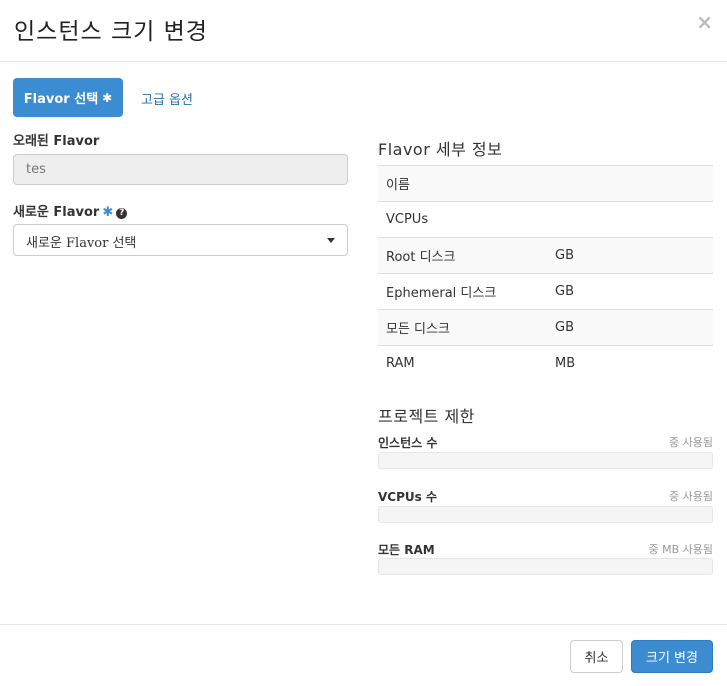 This screenshot has width=727, height=686. Describe the element at coordinates (167, 98) in the screenshot. I see `tab-advanced-options: 고급 옵션` at that location.